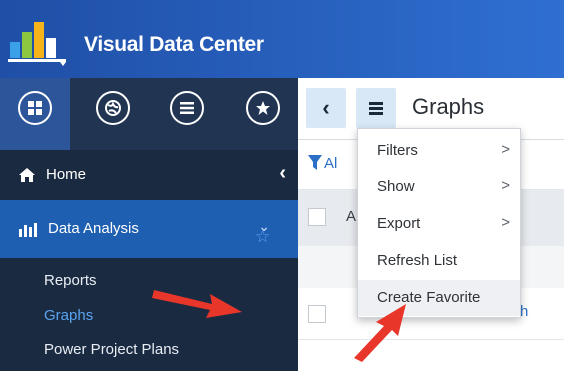  Describe the element at coordinates (376, 103) in the screenshot. I see `hamburger-icon` at that location.